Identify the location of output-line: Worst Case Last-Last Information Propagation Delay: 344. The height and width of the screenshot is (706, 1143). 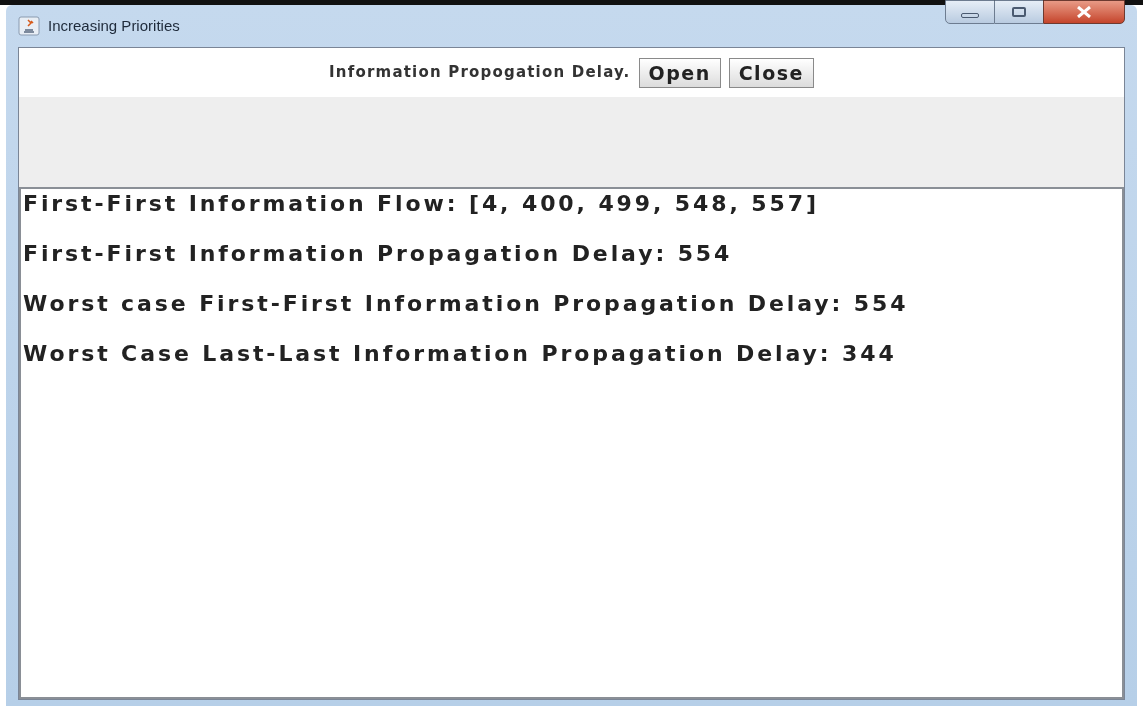
(460, 354).